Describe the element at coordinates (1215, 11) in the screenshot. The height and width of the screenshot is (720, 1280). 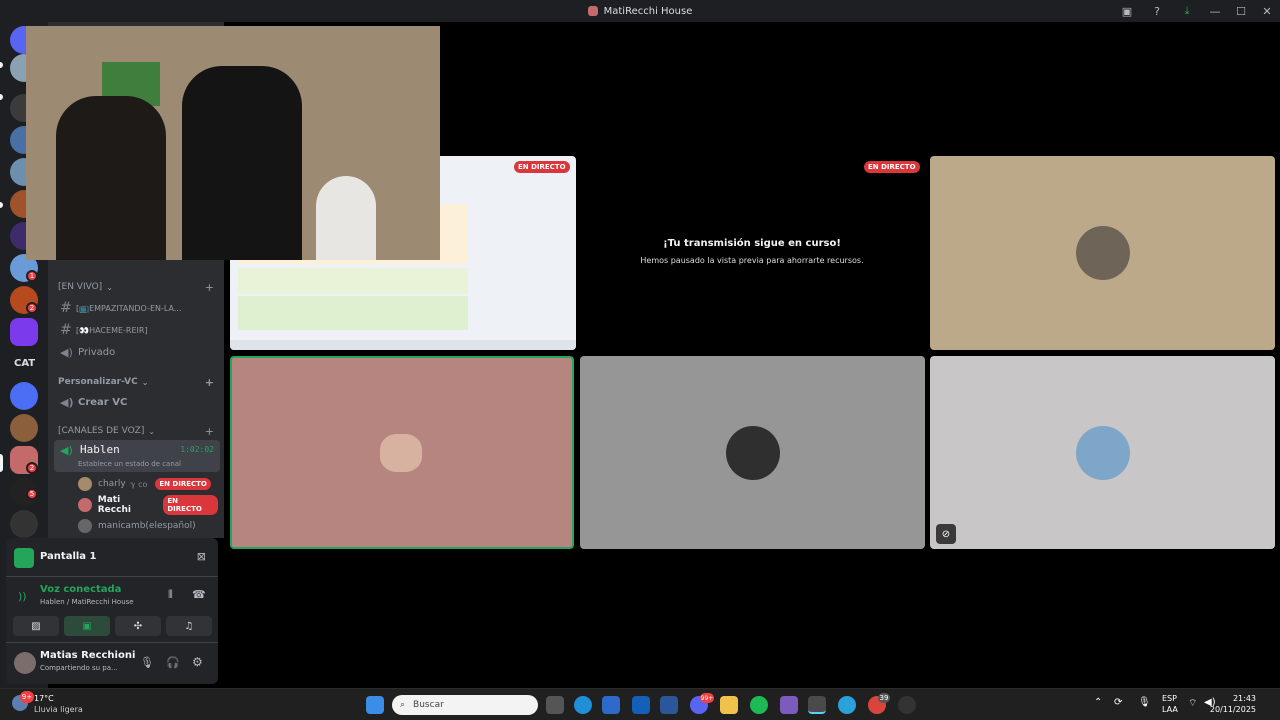
I see `minimize-button: —` at that location.